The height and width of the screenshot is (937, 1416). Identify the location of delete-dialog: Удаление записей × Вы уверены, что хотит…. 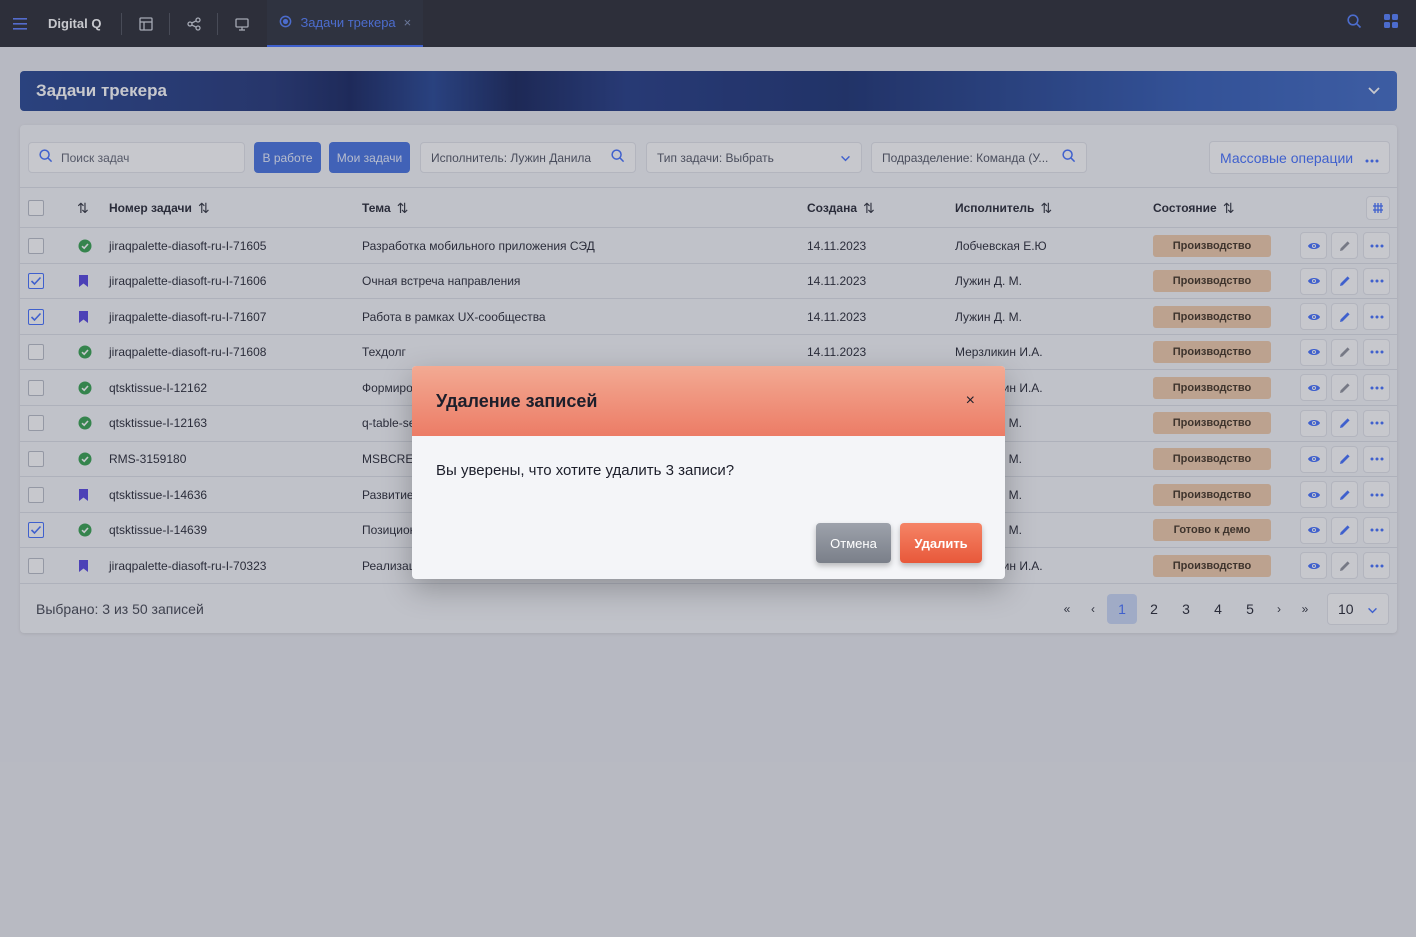
(708, 472).